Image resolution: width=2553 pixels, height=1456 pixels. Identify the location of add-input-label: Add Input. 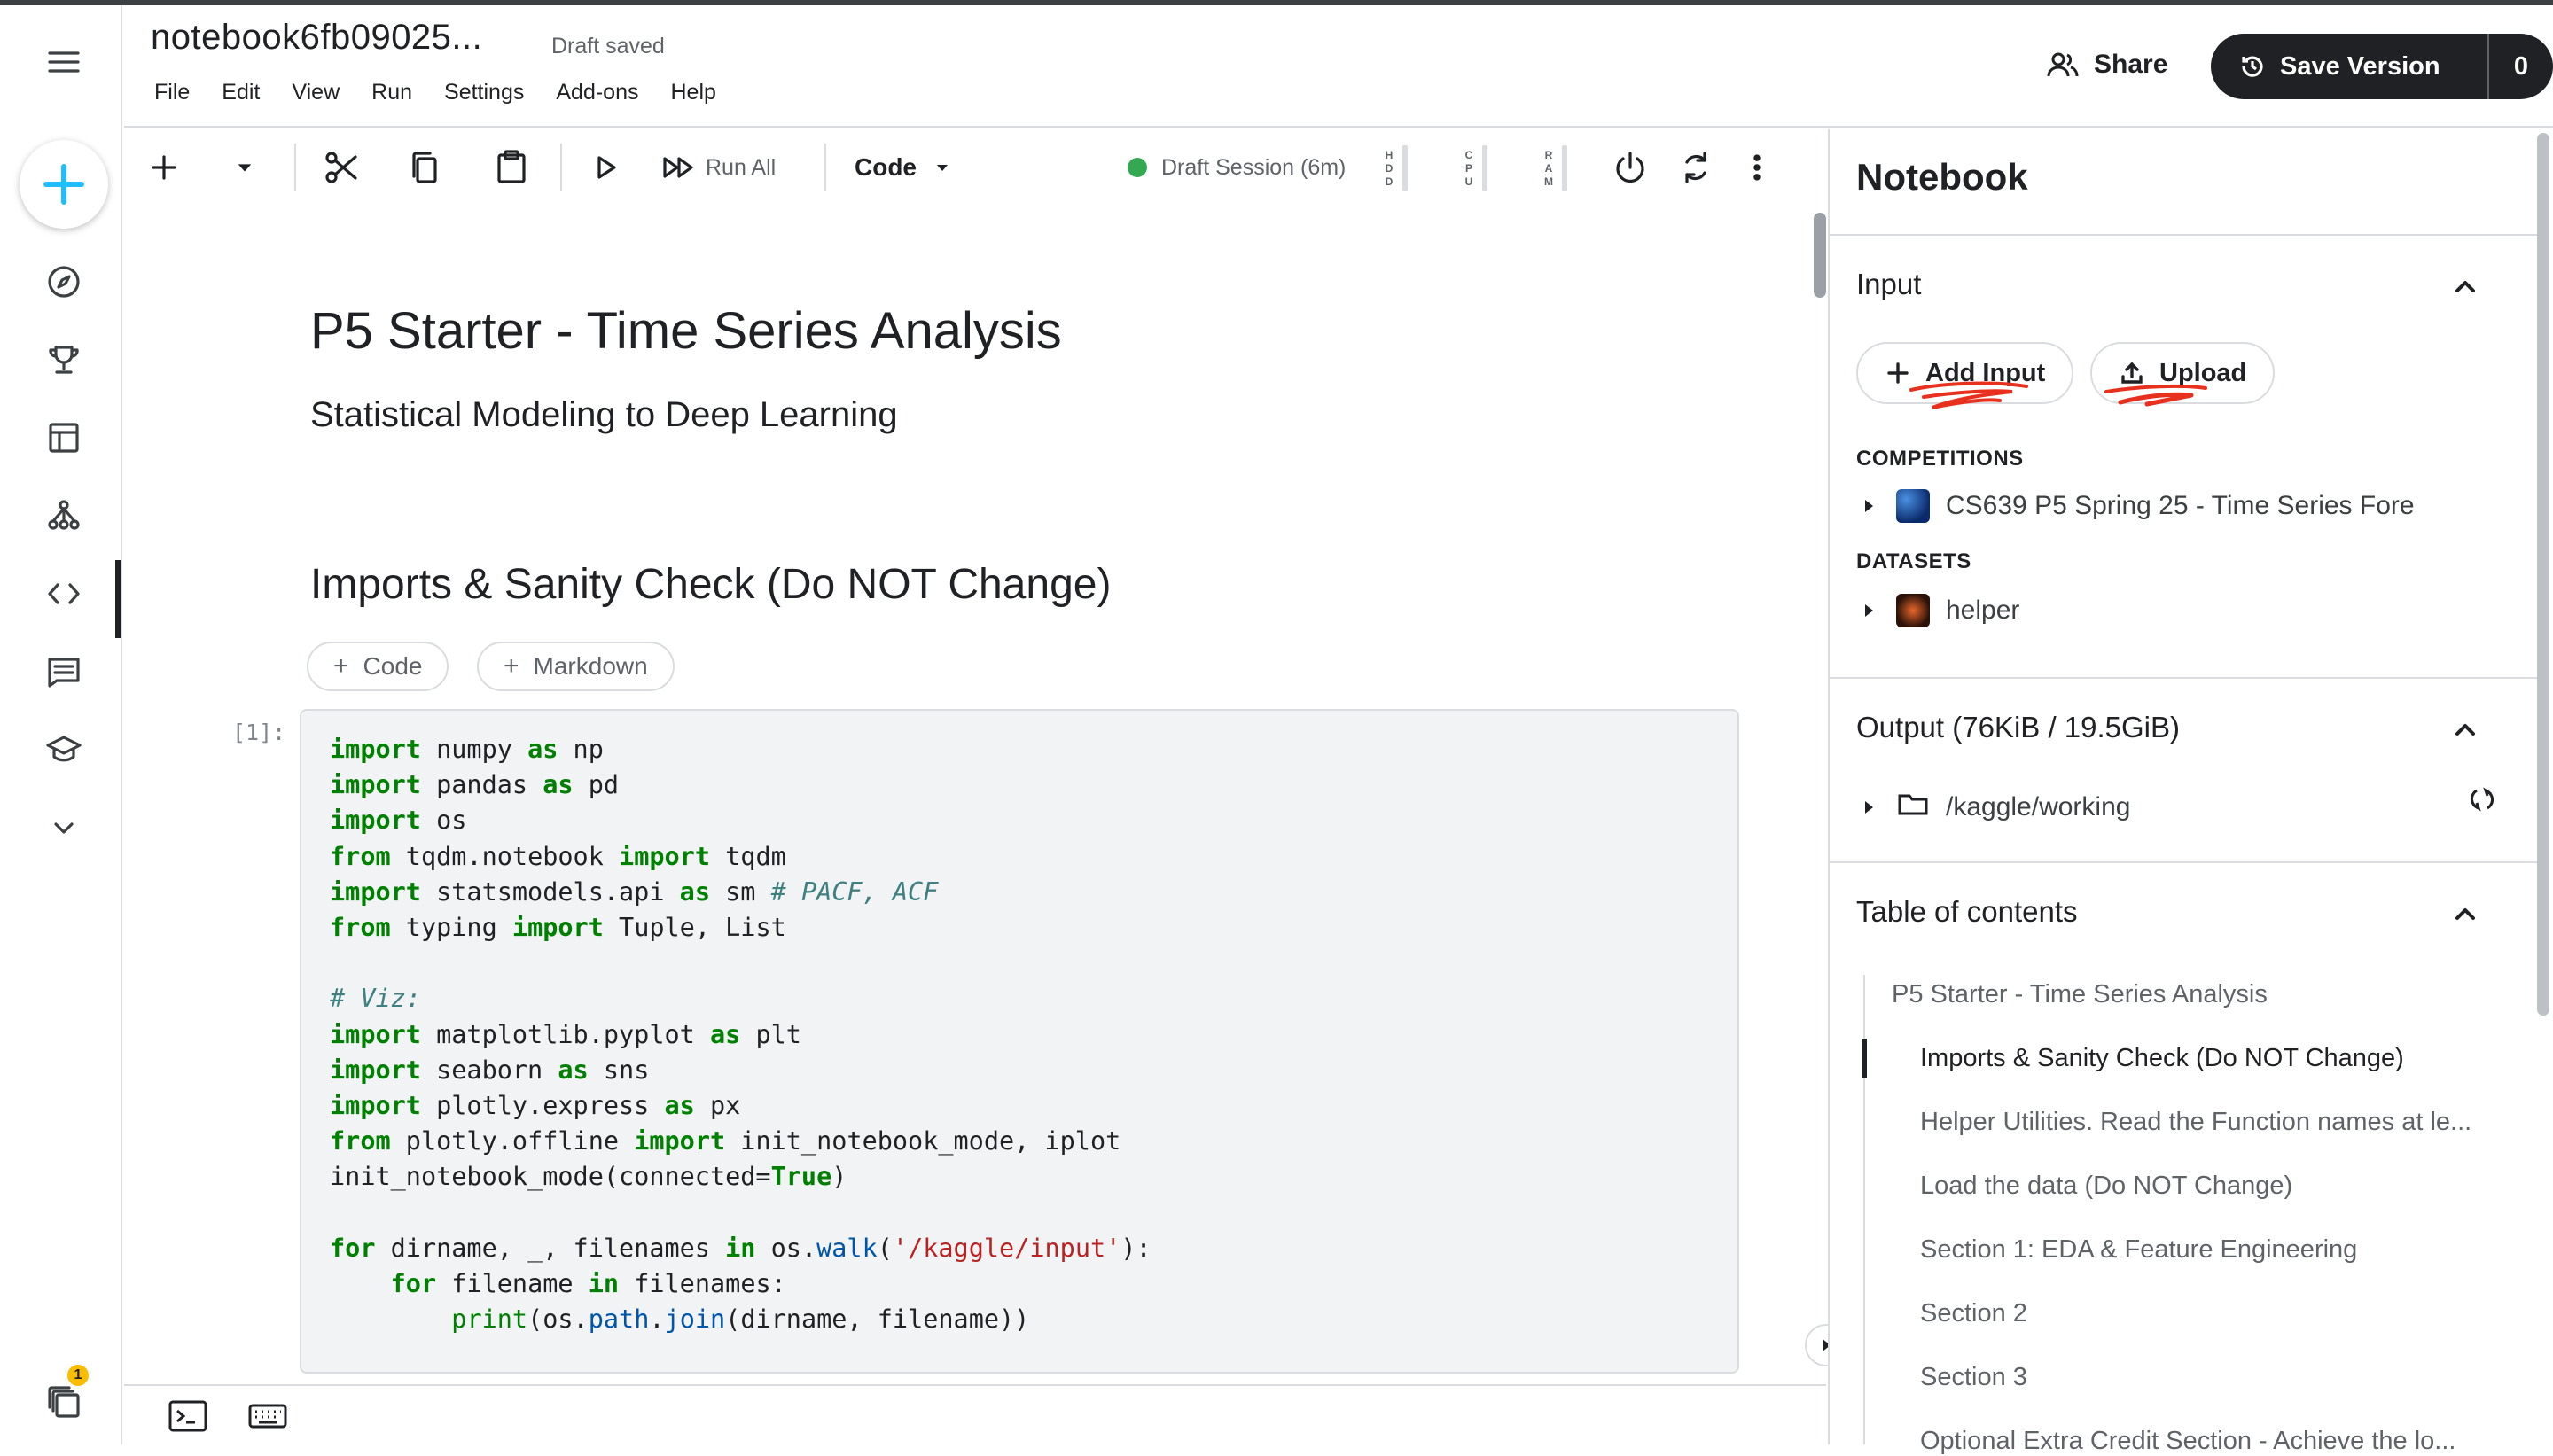
(1986, 372).